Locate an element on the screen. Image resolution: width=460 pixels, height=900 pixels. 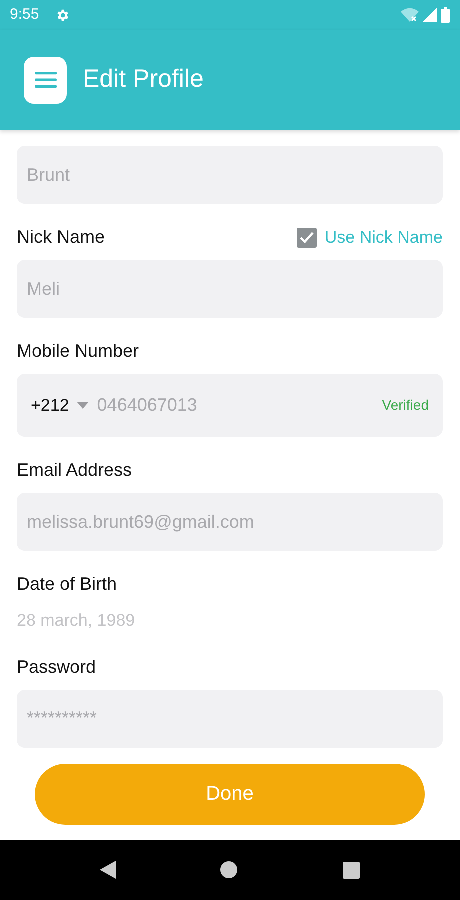
menu-icon is located at coordinates (45, 80).